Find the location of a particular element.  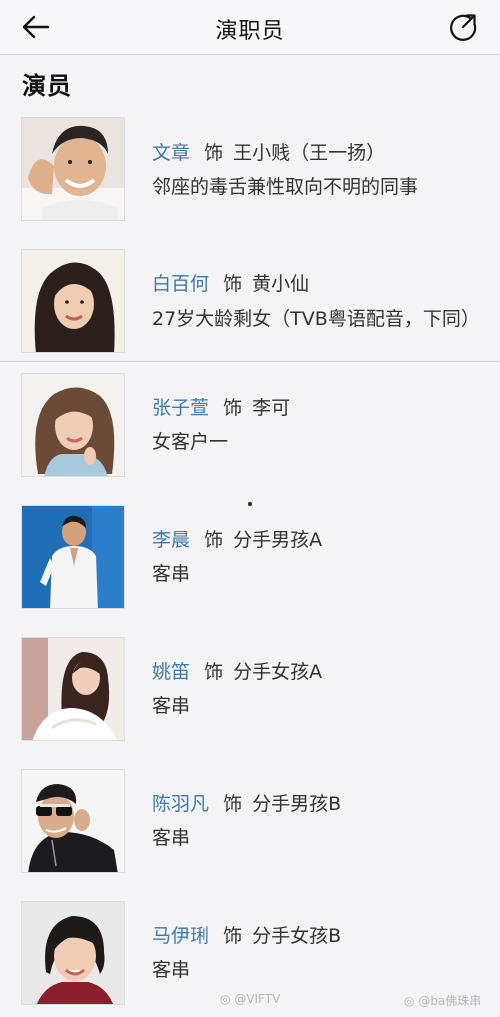

navbar: 演职员 is located at coordinates (250, 27).